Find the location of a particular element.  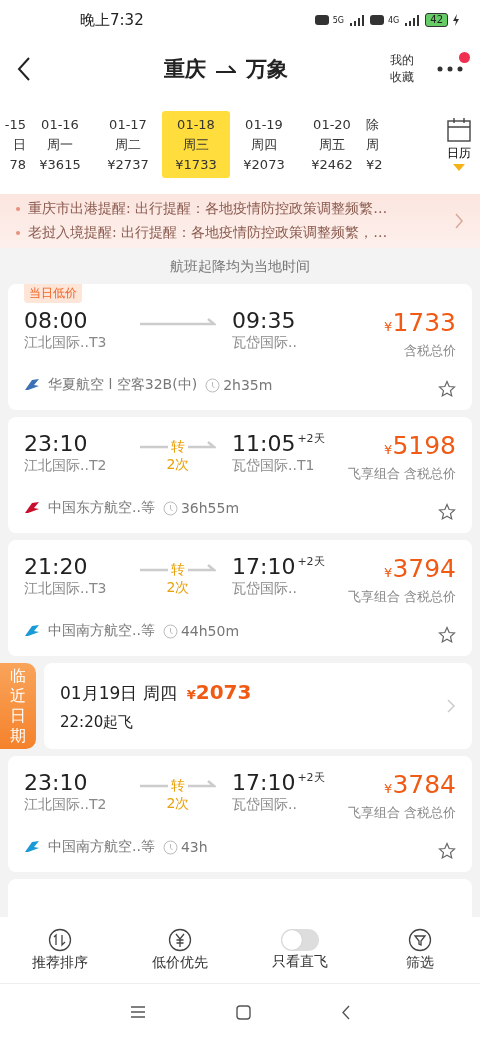

favorites-button: 我的收藏 is located at coordinates (402, 69).